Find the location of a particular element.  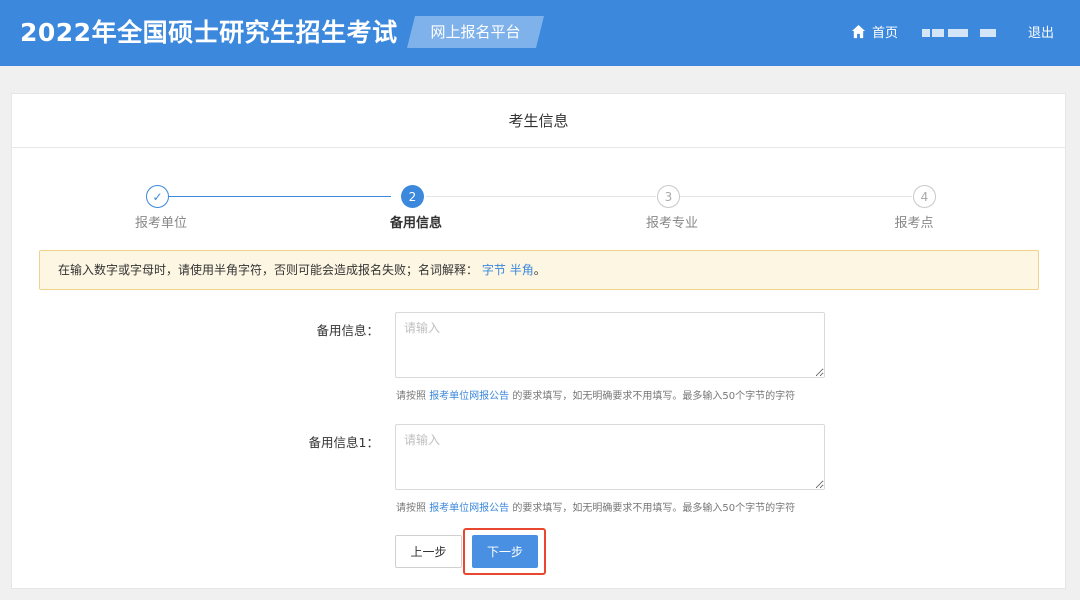

step-3-marker: 3 is located at coordinates (668, 196).